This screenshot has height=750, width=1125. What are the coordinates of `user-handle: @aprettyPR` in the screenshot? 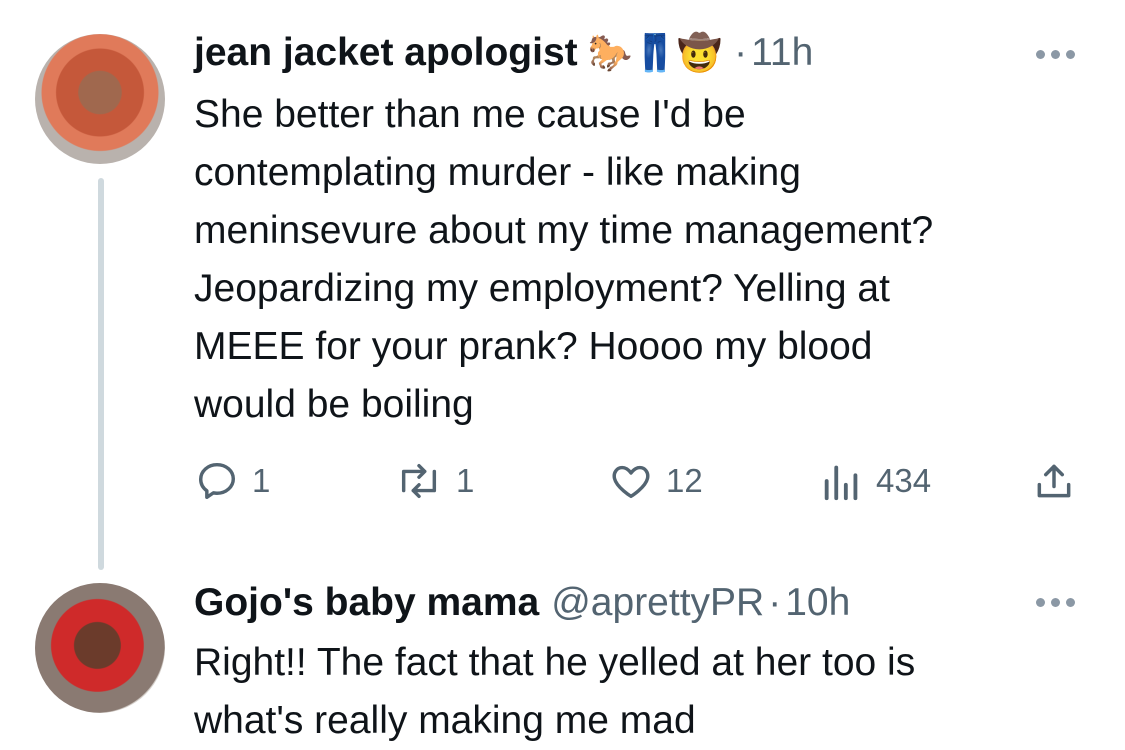 It's located at (657, 603).